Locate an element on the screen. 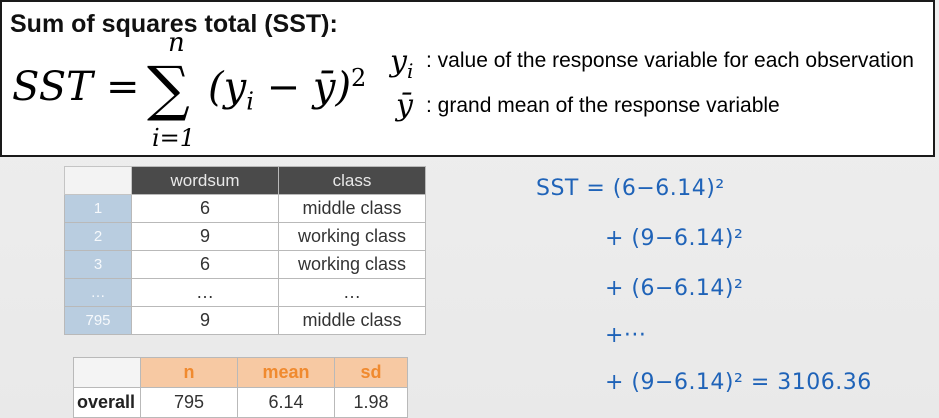 The width and height of the screenshot is (939, 418). summary-header-blank is located at coordinates (107, 372).